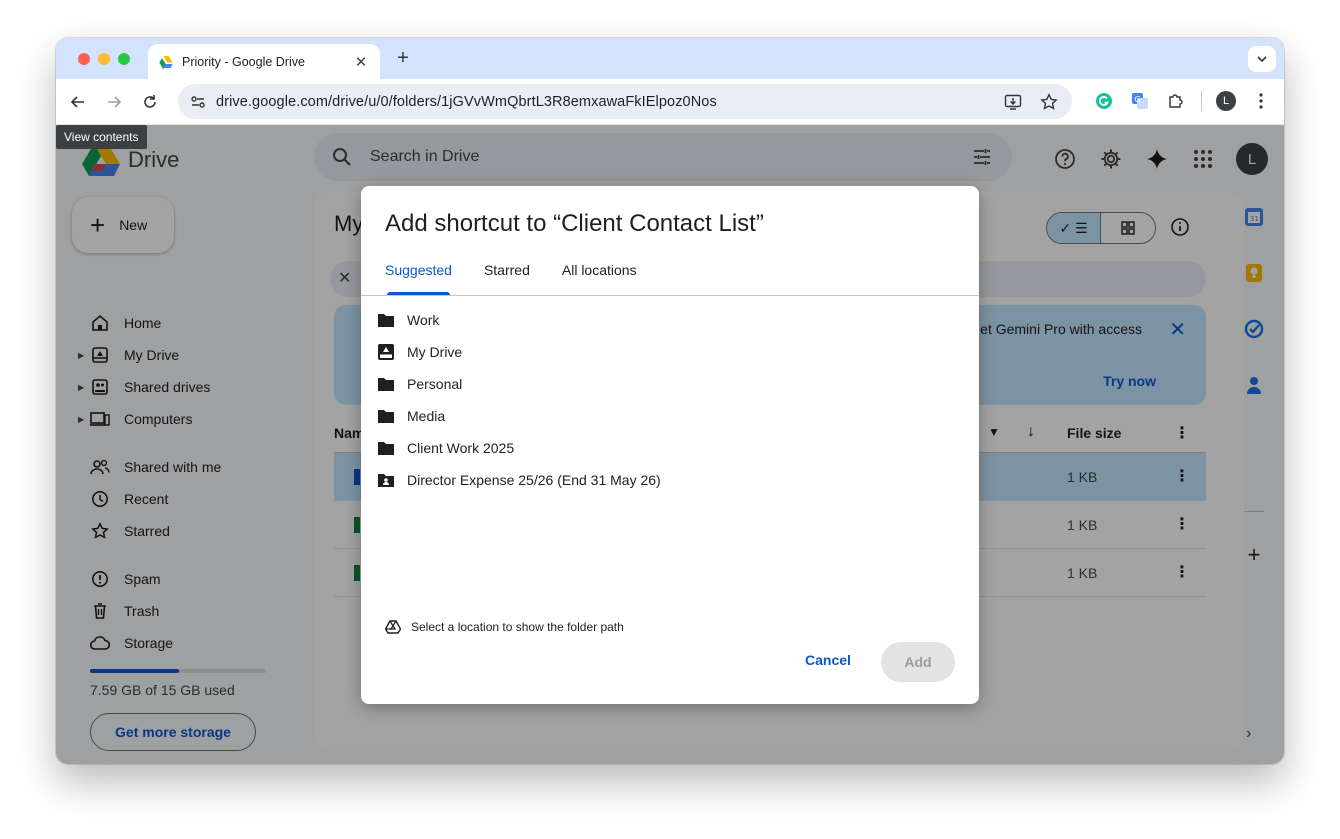 The height and width of the screenshot is (839, 1340). Describe the element at coordinates (361, 62) in the screenshot. I see `tab-close-icon: ✕` at that location.